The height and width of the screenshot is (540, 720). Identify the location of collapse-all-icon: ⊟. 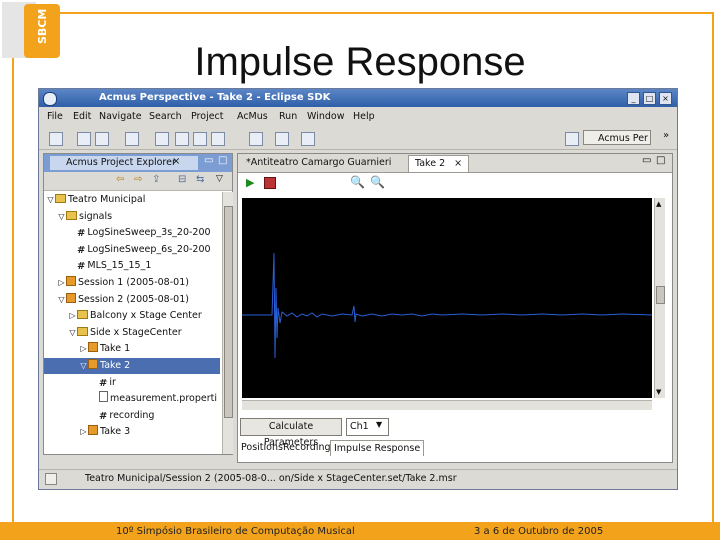
(182, 179).